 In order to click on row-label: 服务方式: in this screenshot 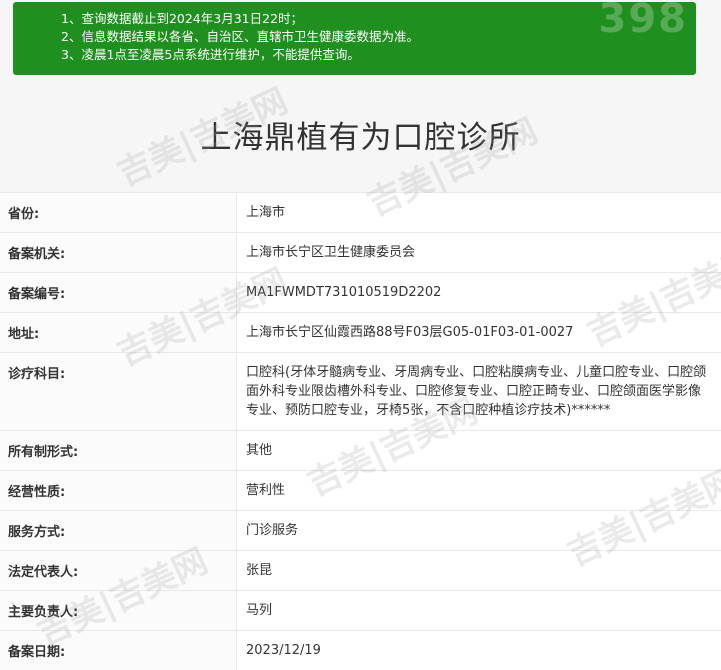, I will do `click(37, 532)`.